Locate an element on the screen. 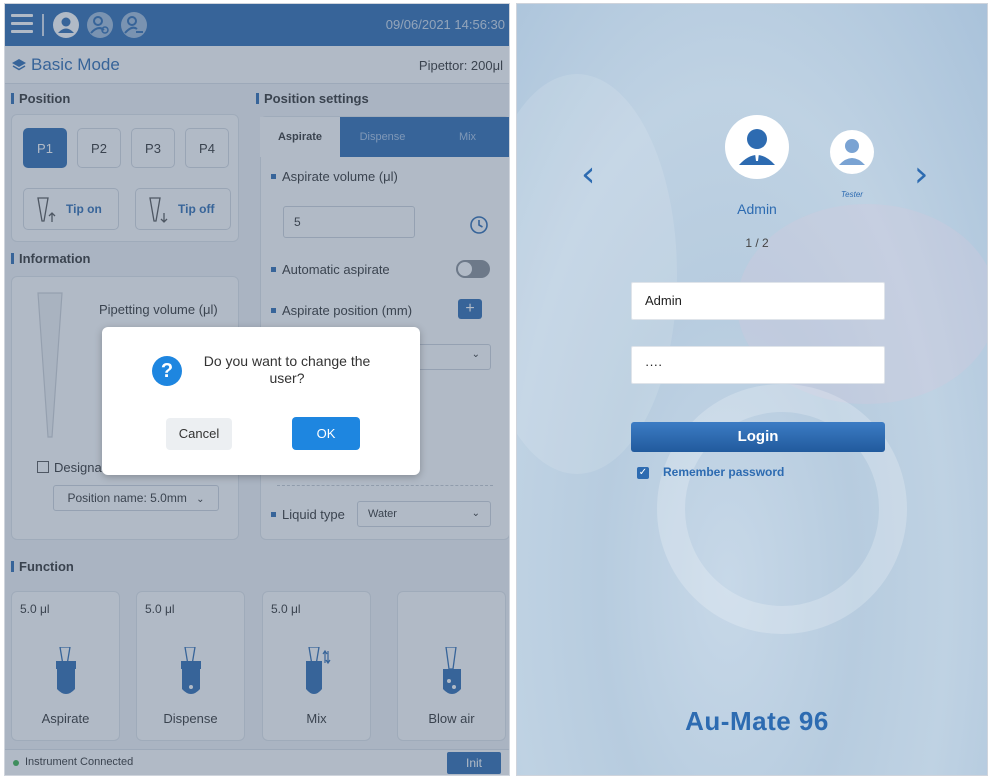 The image size is (991, 779). admin-user-icon is located at coordinates (757, 147).